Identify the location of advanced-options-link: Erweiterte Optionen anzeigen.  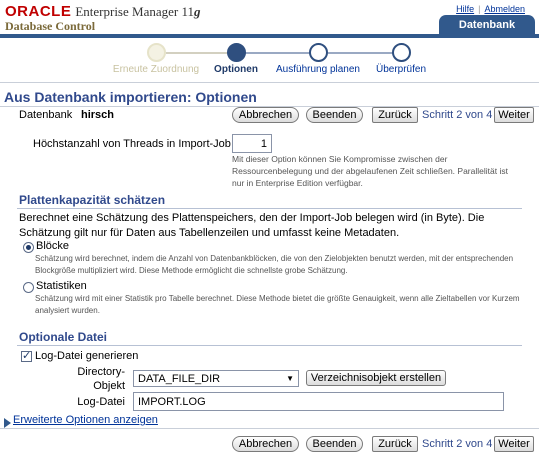
(85, 420).